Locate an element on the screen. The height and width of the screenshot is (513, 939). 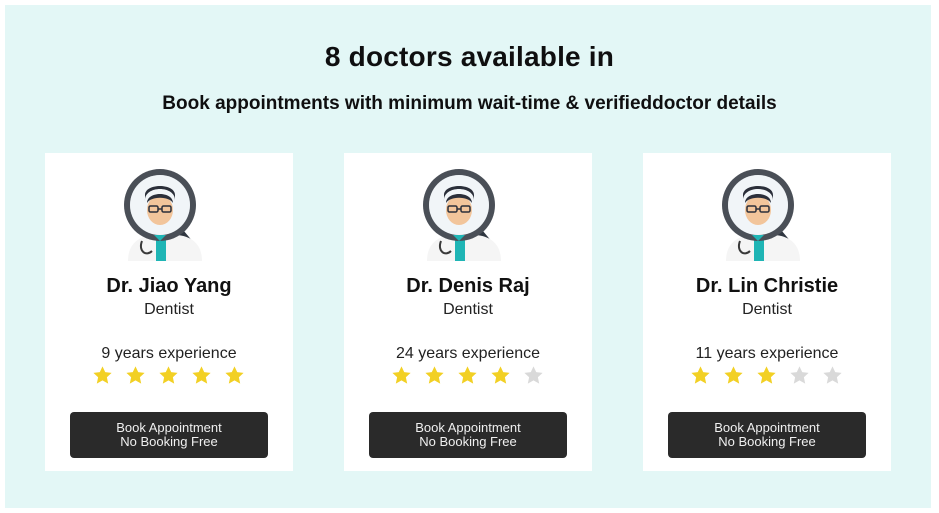
page-title: 8 doctors available in is located at coordinates (469, 56).